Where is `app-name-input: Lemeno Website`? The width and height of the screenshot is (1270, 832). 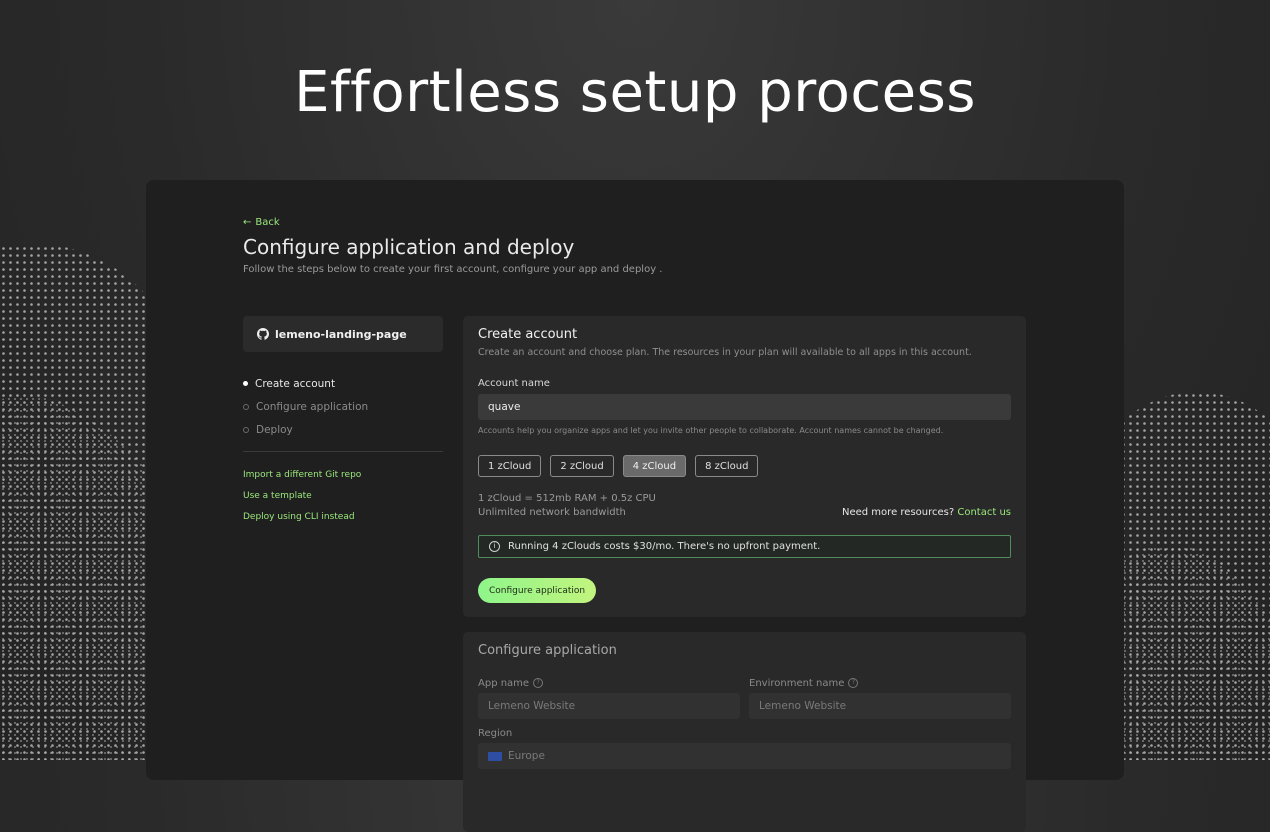 app-name-input: Lemeno Website is located at coordinates (609, 706).